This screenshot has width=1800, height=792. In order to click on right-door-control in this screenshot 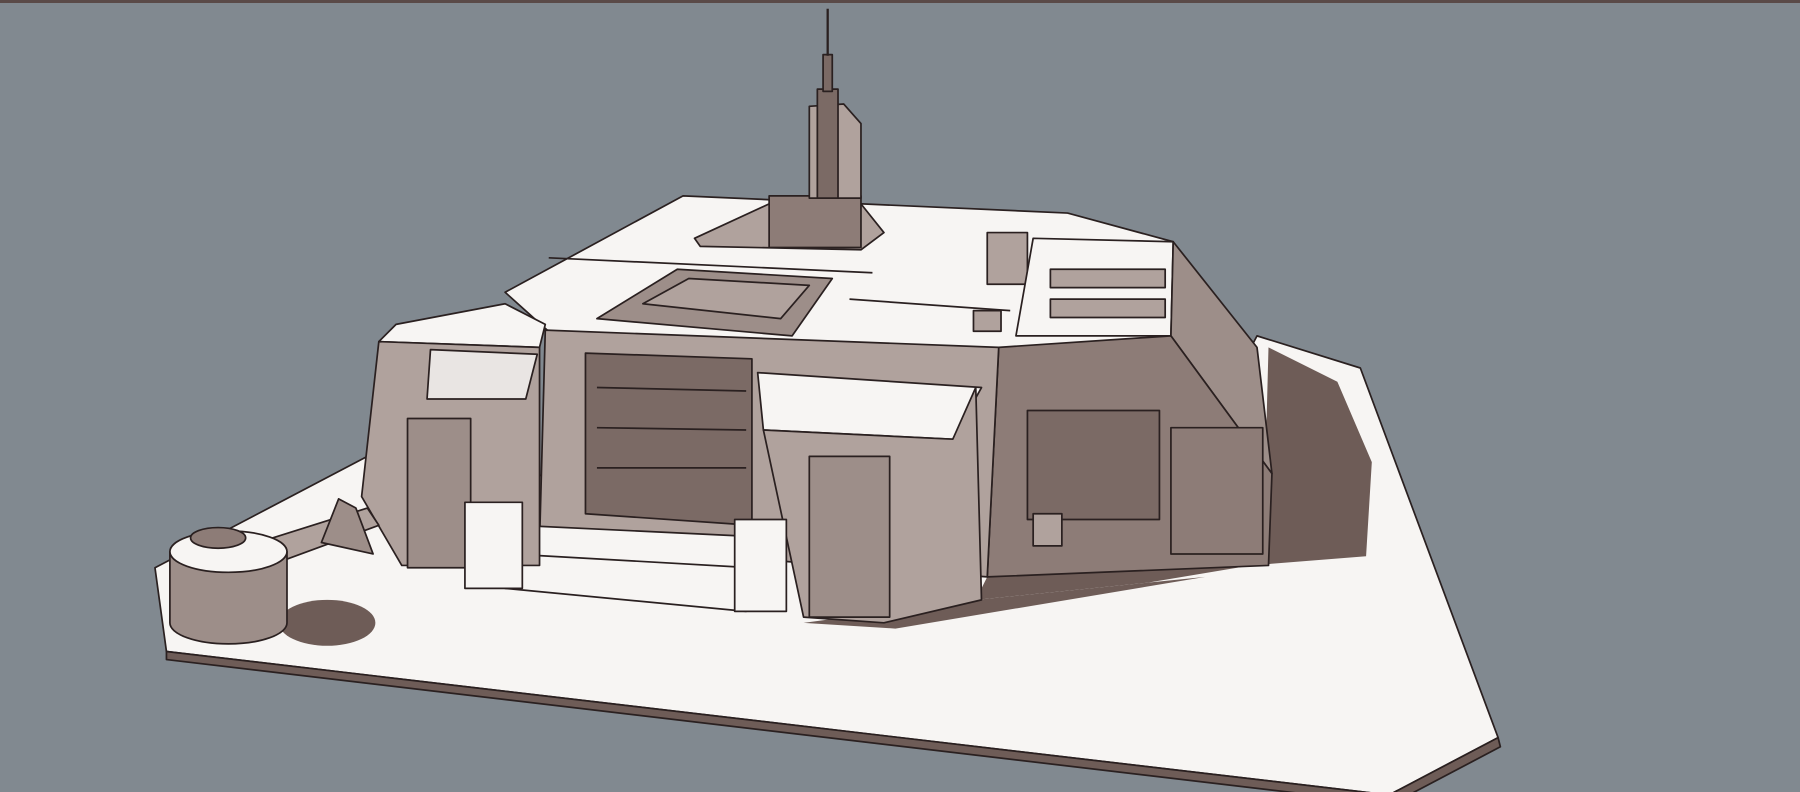, I will do `click(1047, 529)`.